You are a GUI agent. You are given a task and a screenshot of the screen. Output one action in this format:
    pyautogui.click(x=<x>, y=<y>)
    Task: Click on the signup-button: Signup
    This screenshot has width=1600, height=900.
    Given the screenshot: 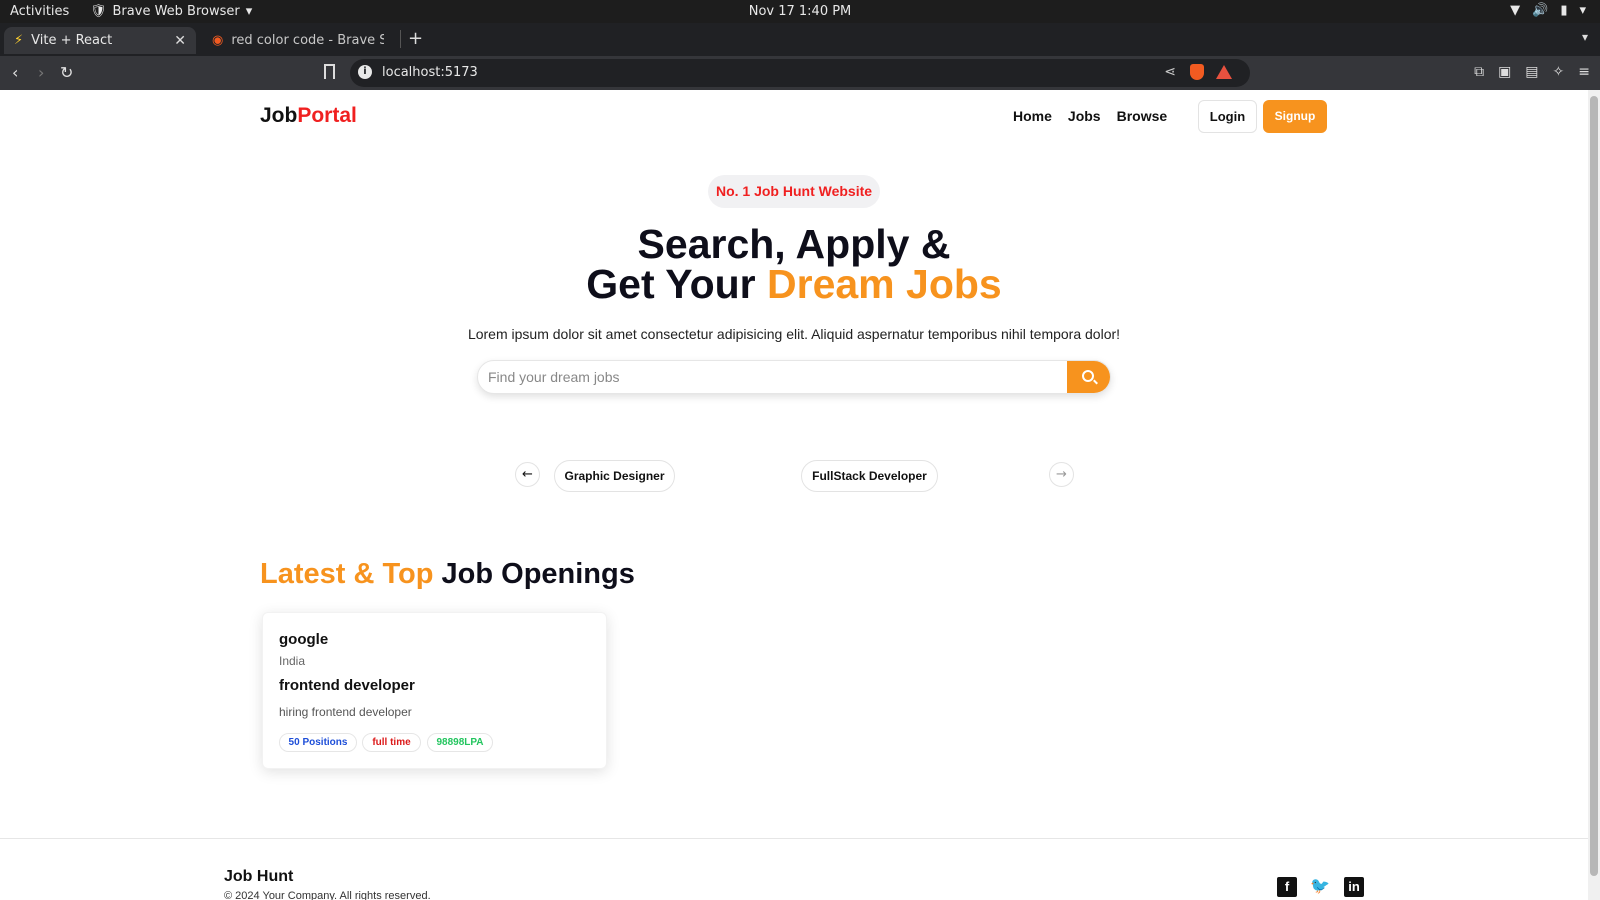 What is the action you would take?
    pyautogui.click(x=1295, y=116)
    